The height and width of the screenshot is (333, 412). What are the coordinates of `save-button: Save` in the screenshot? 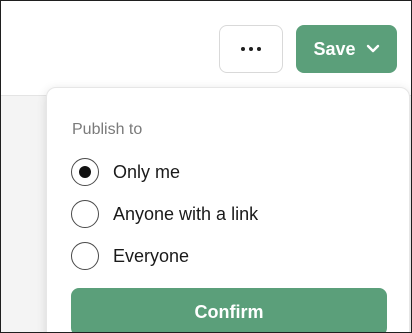 It's located at (346, 49).